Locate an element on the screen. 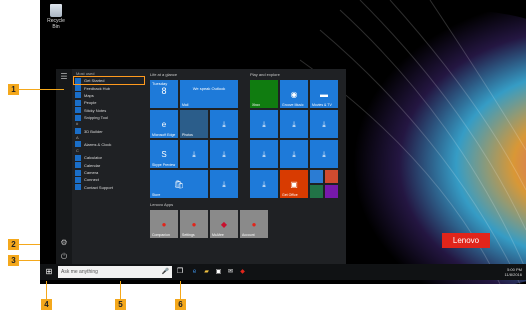 Image resolution: width=526 pixels, height=315 pixels. movies-label: Movies & TV is located at coordinates (322, 105).